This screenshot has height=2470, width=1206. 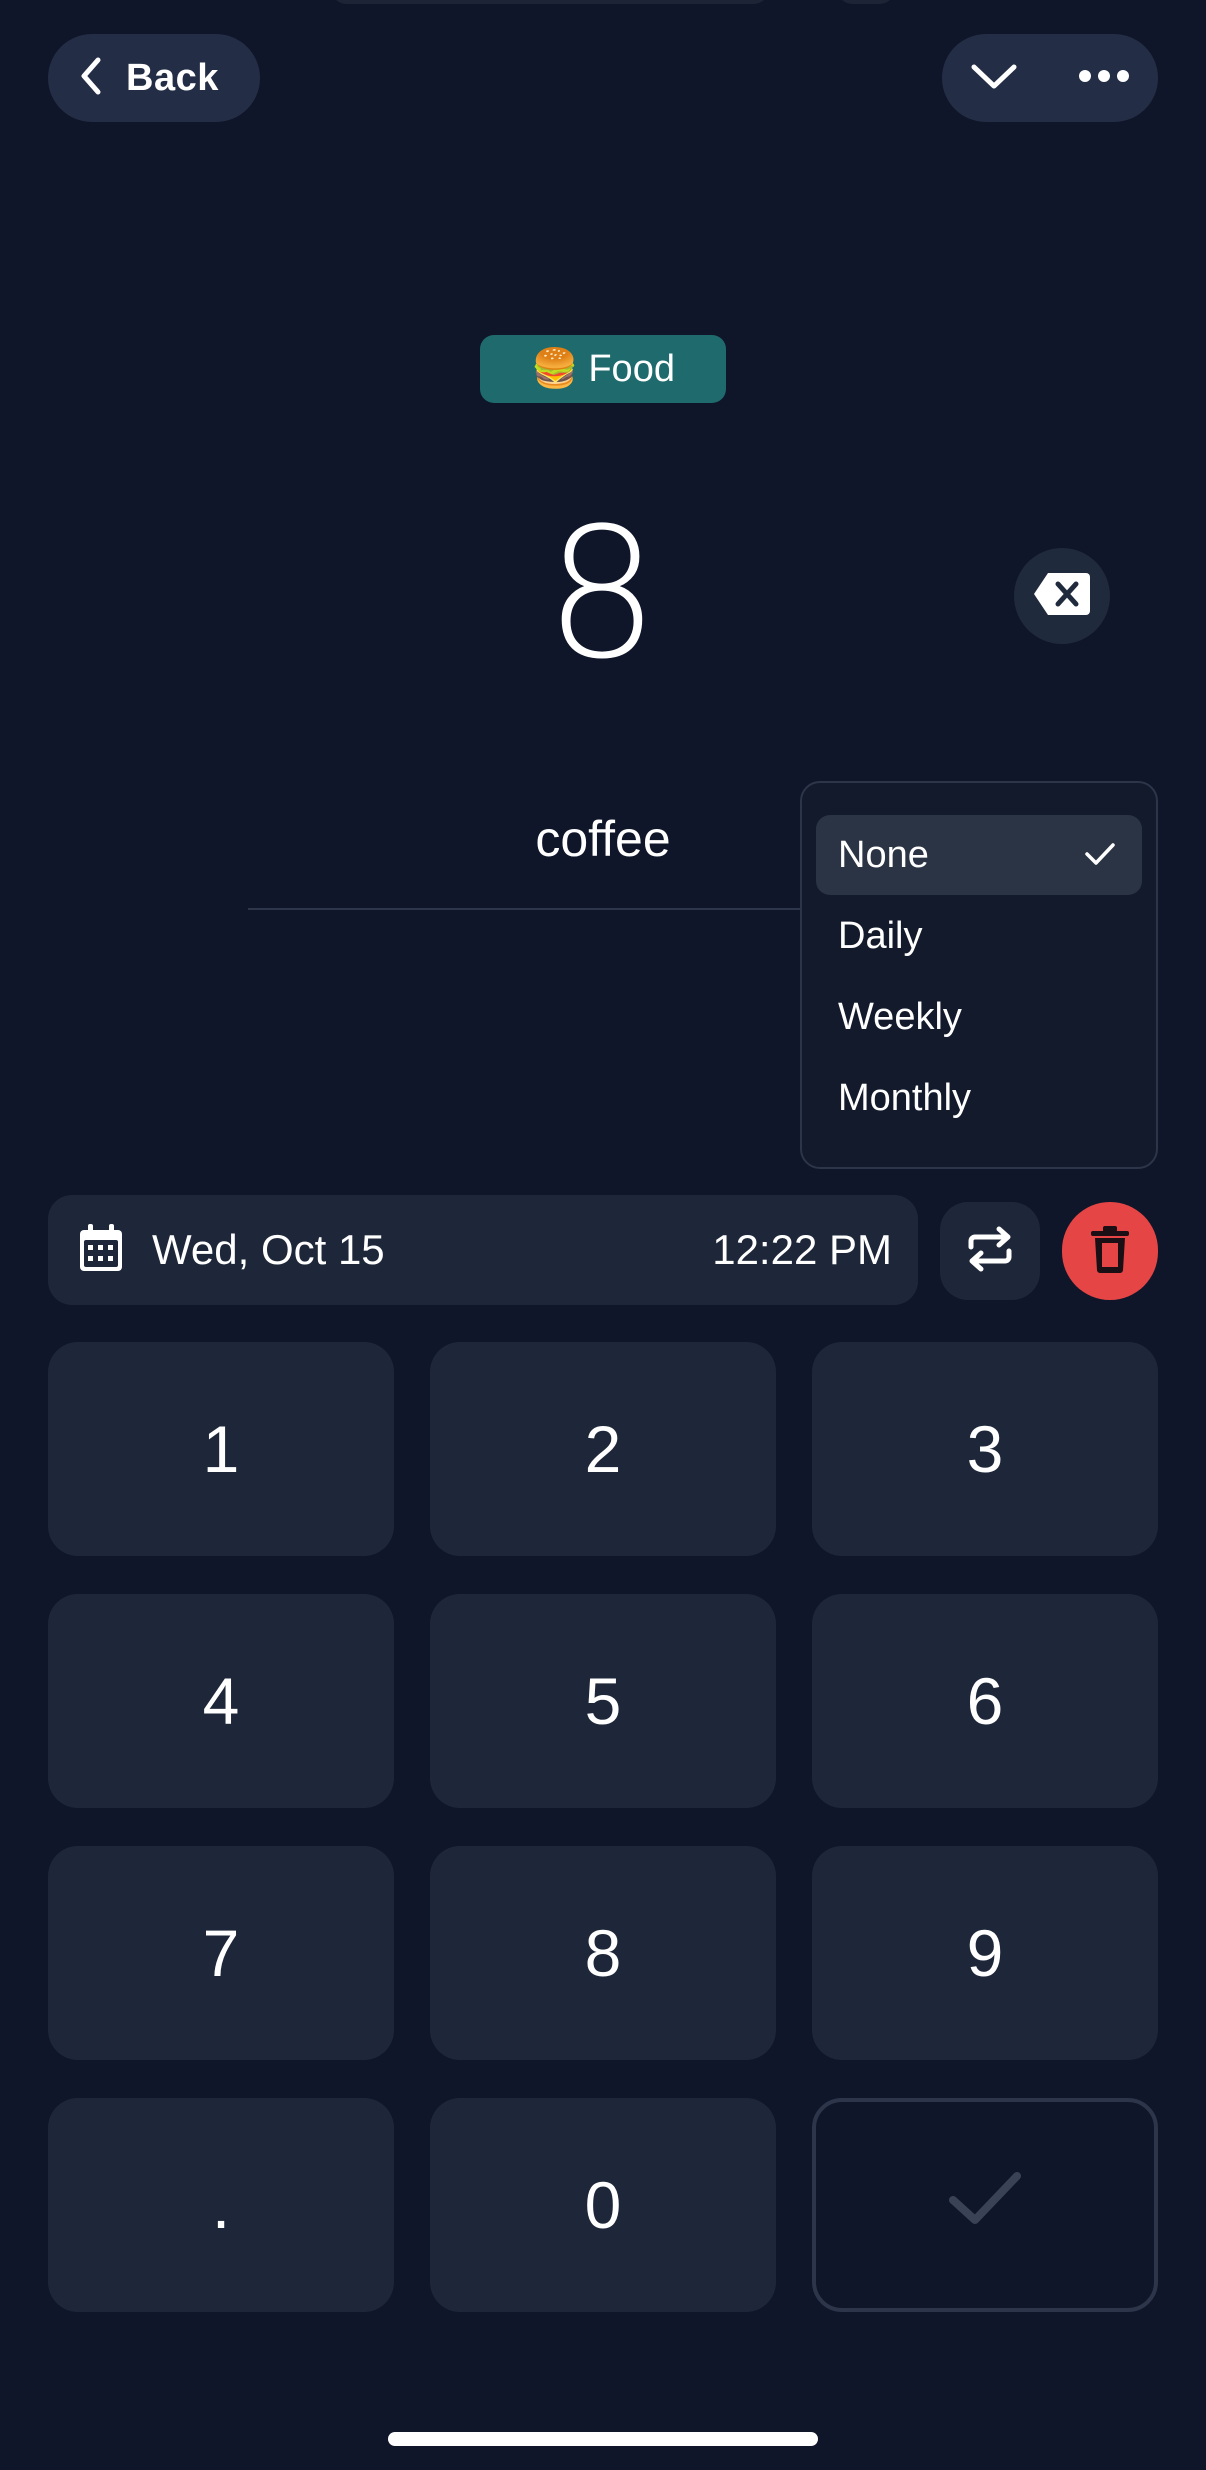 What do you see at coordinates (883, 854) in the screenshot?
I see `recurrence-option-label: None` at bounding box center [883, 854].